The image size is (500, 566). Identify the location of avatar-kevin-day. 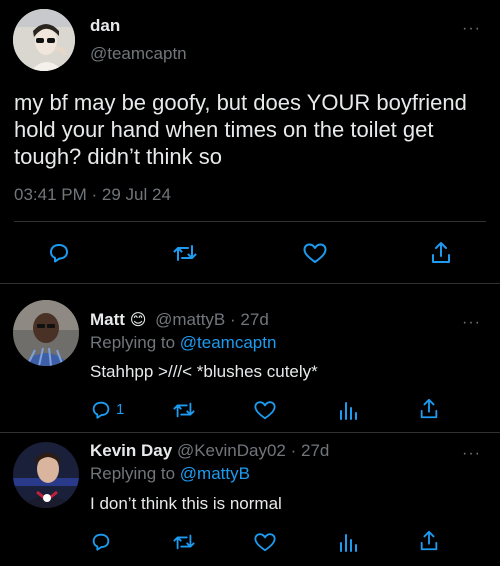
(46, 475).